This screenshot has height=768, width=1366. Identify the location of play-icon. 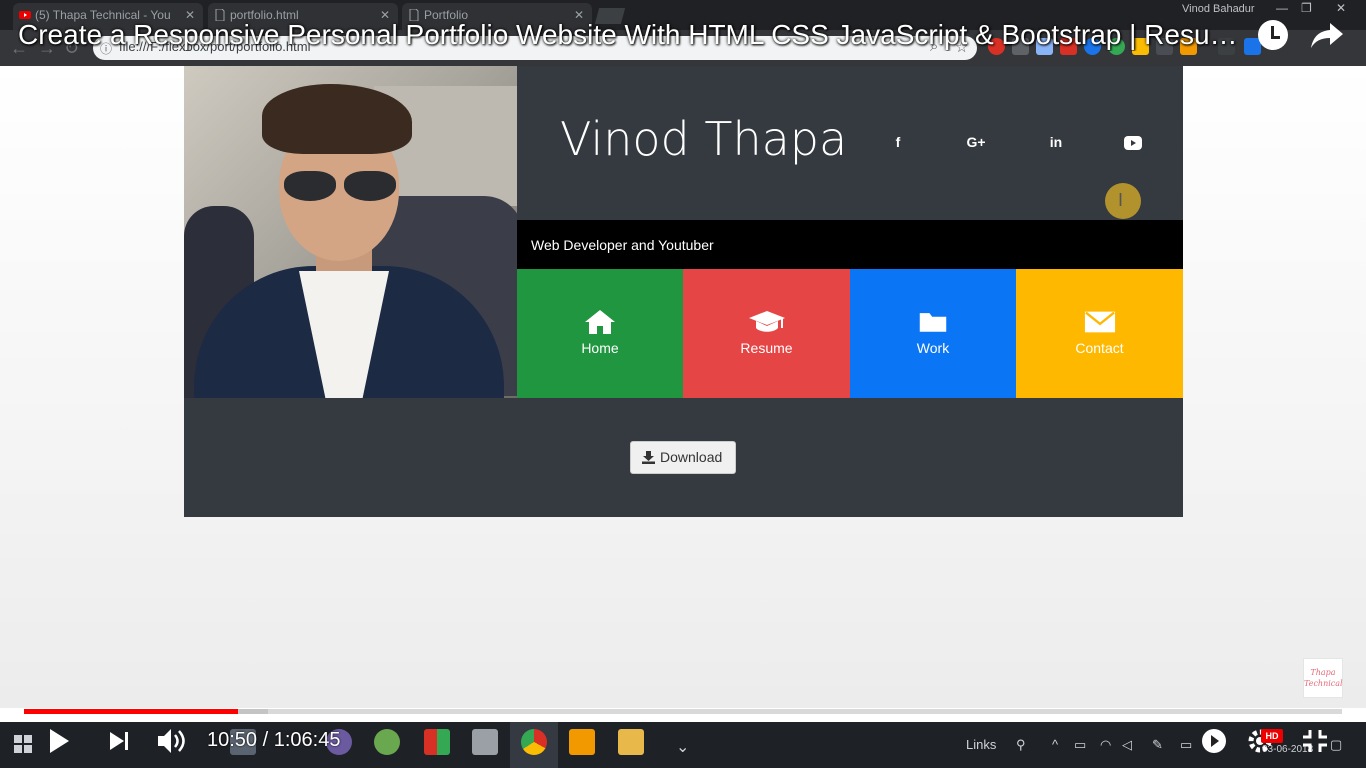
(59, 741).